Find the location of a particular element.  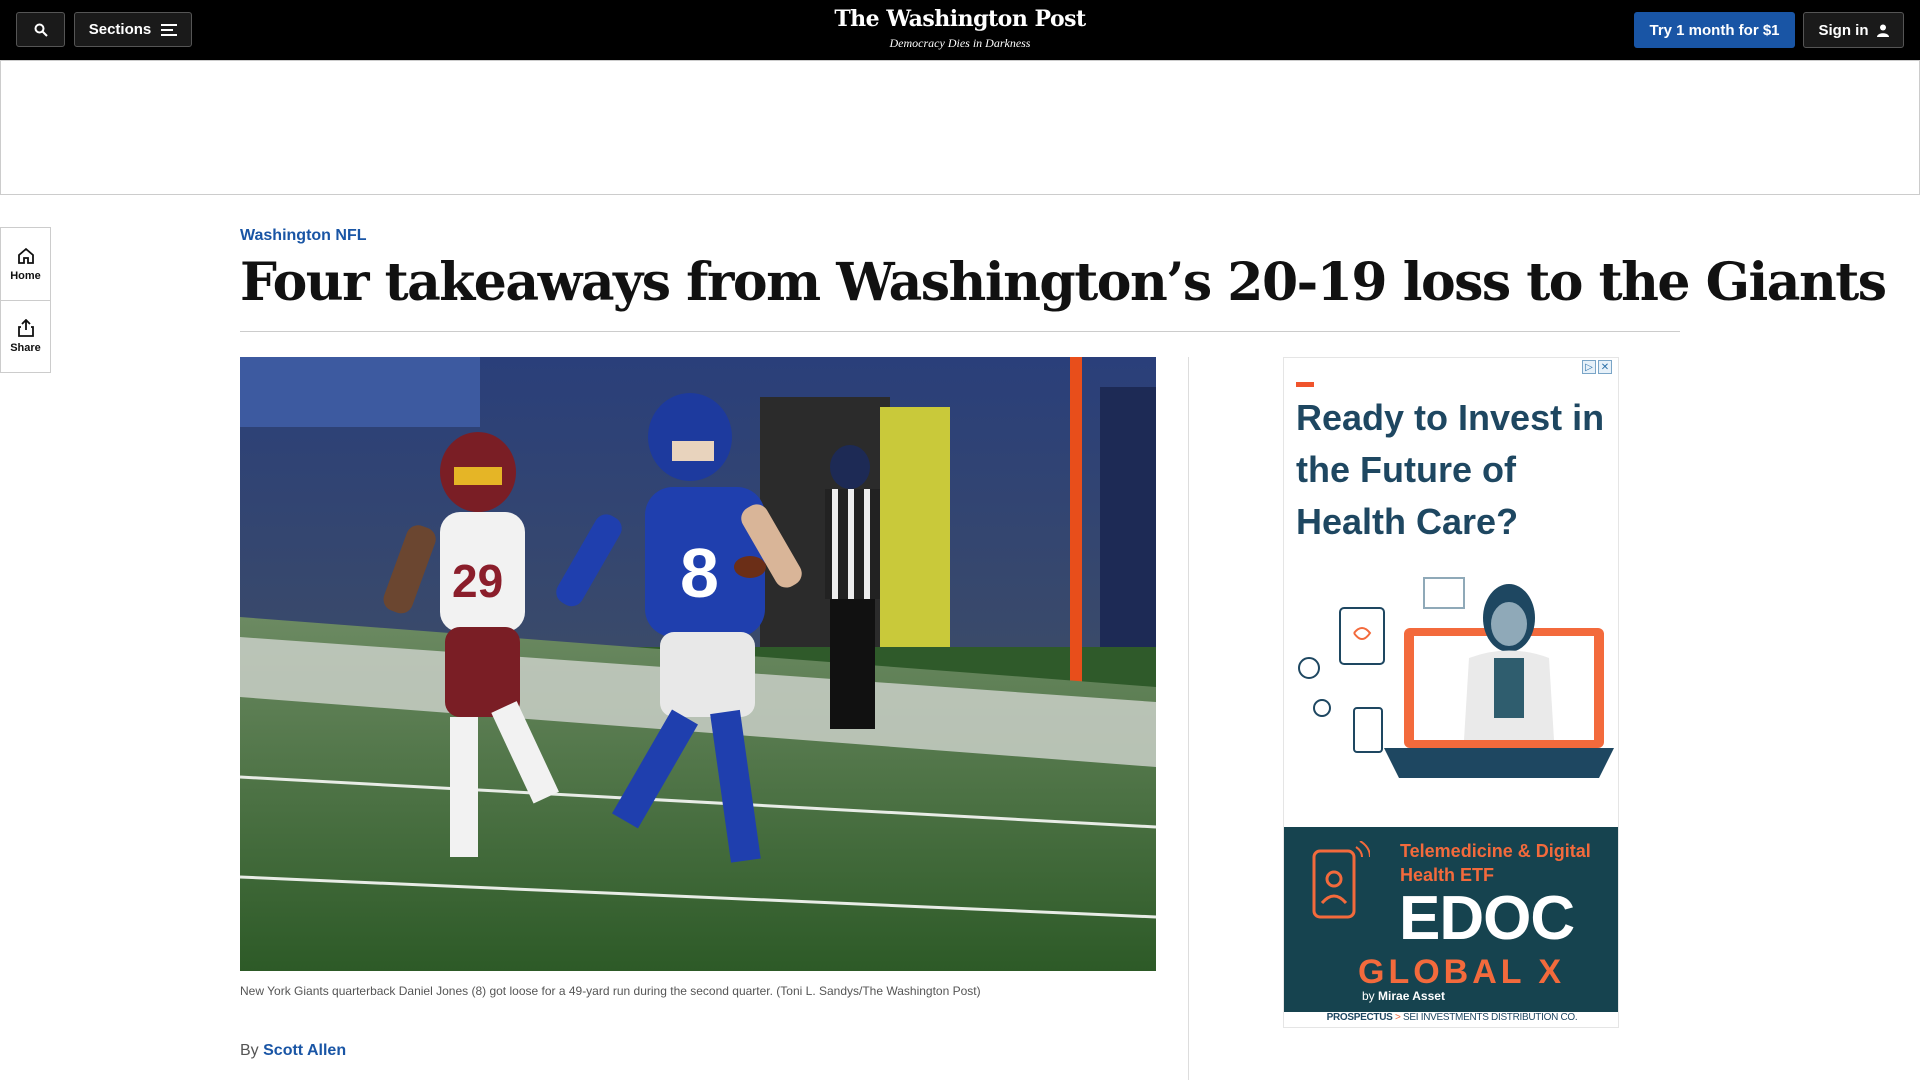

search-button is located at coordinates (40, 29).